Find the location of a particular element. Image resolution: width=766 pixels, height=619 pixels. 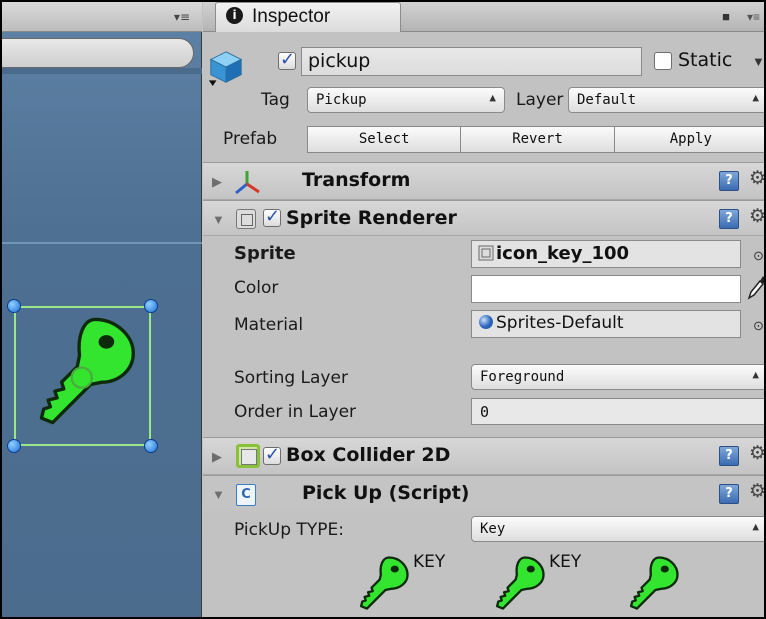

static-label: Static is located at coordinates (705, 60).